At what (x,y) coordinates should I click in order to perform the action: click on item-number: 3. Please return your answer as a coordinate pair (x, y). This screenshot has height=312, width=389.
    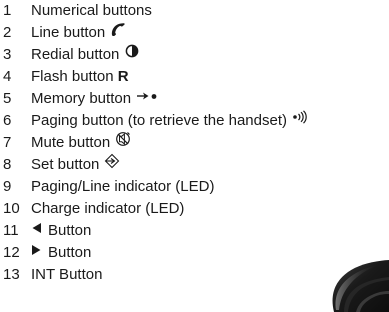
    Looking at the image, I should click on (7, 54).